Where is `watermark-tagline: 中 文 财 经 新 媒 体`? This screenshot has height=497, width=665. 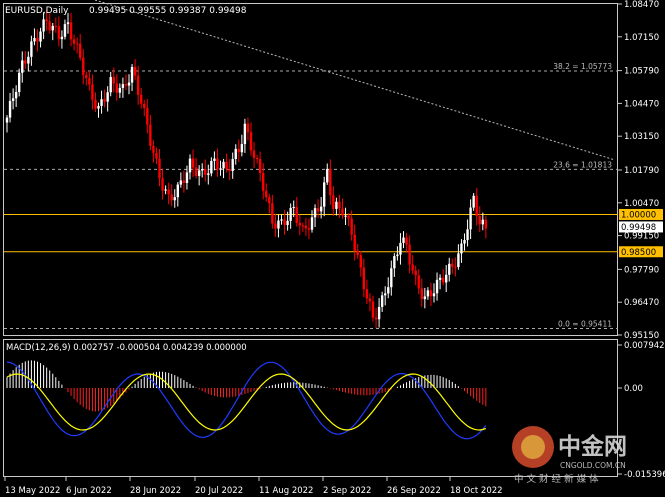 watermark-tagline: 中 文 财 经 新 媒 体 is located at coordinates (556, 479).